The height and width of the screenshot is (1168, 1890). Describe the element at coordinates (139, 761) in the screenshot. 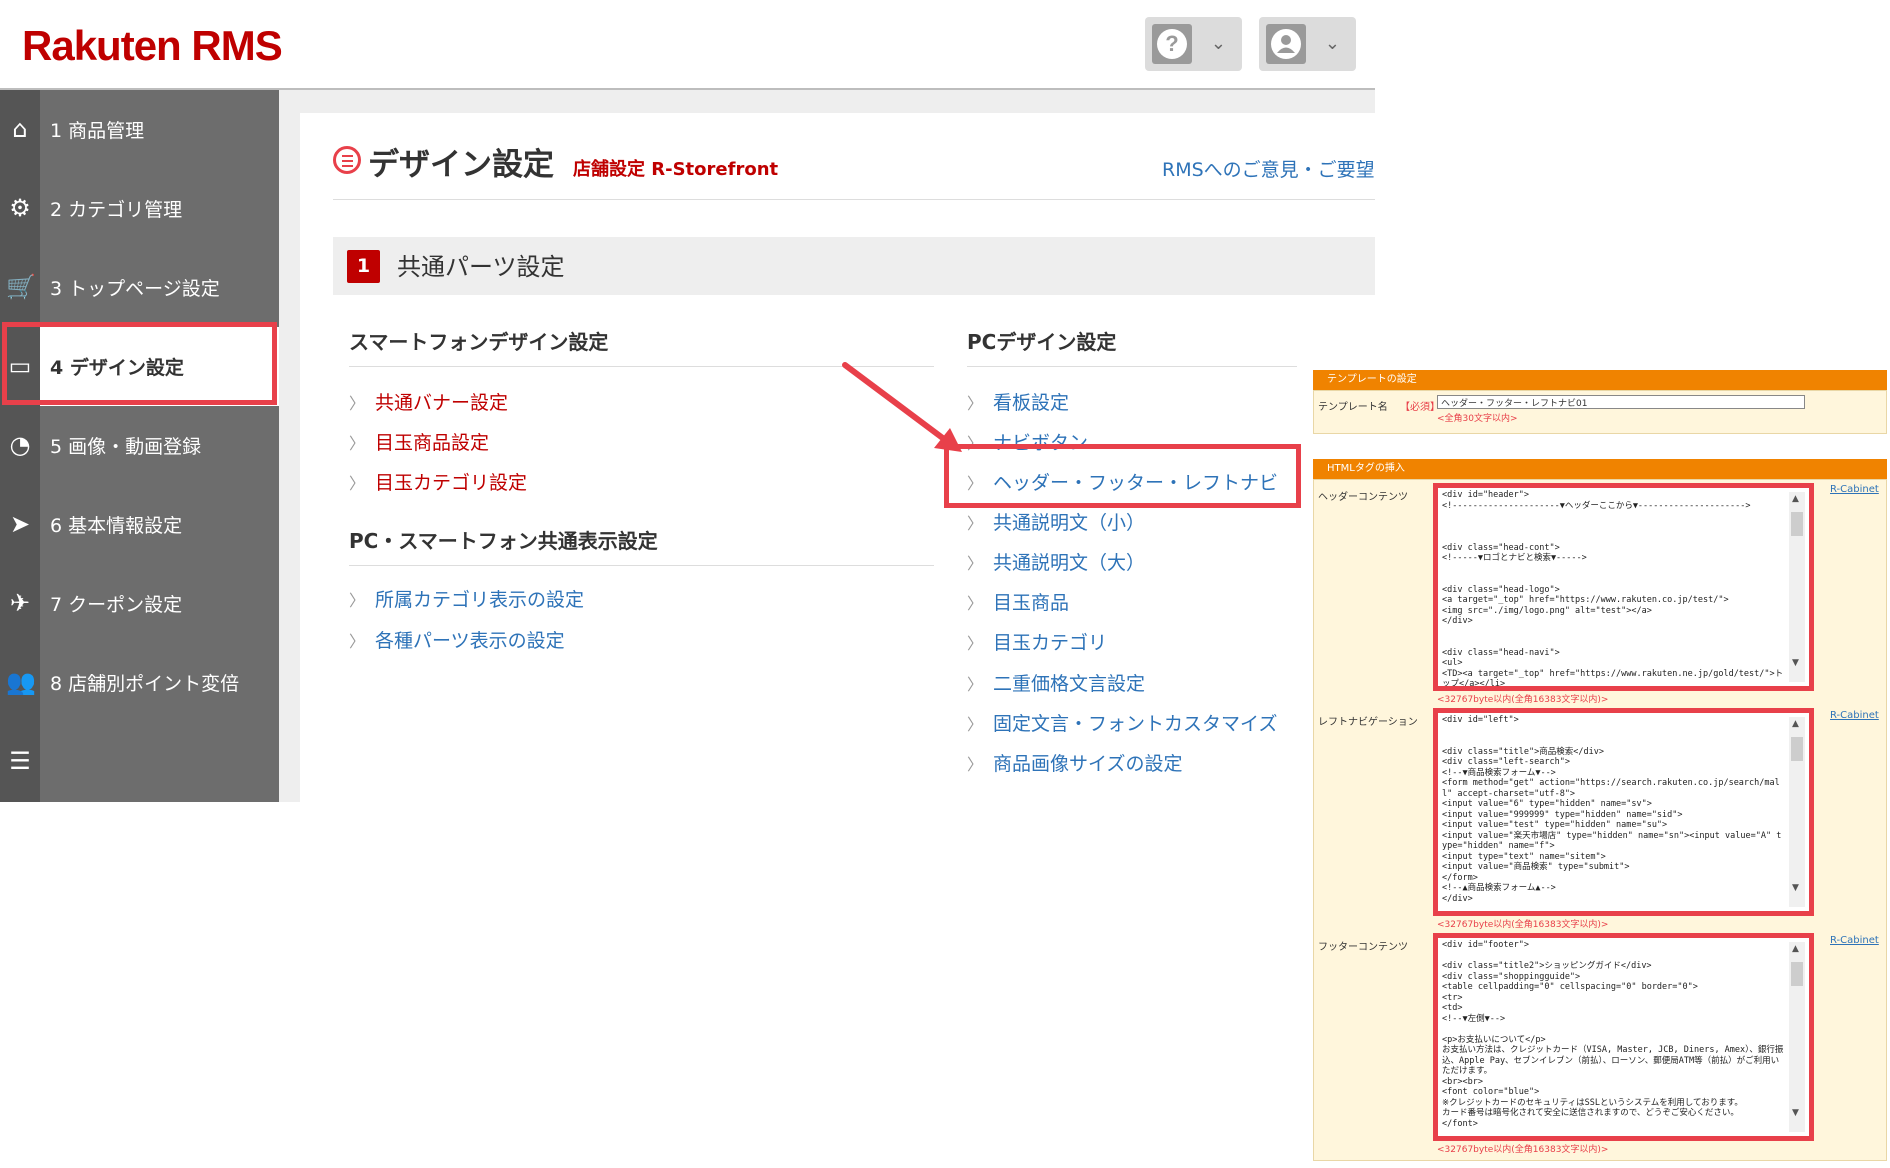

I see `sidebar-item-more: ☰` at that location.